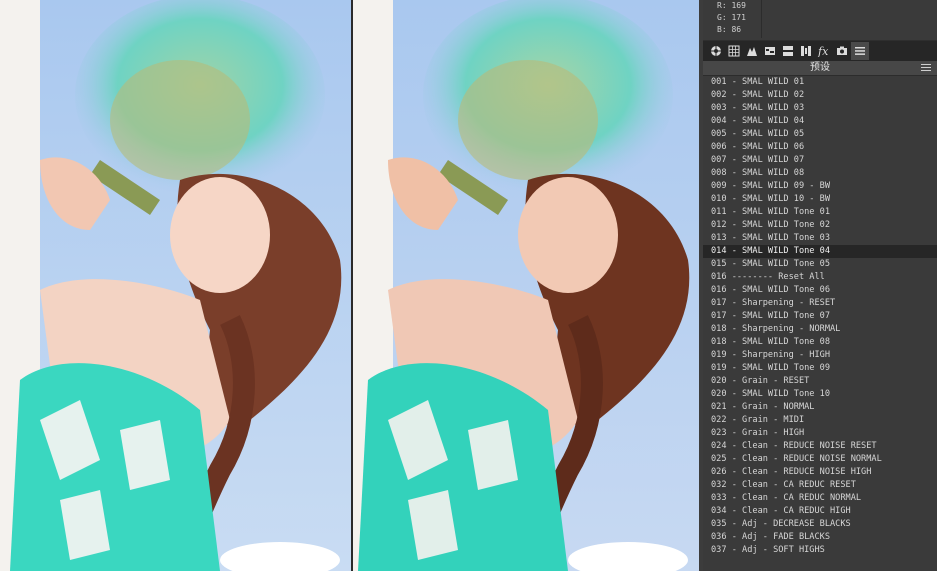 This screenshot has width=937, height=571. Describe the element at coordinates (734, 51) in the screenshot. I see `basic-grid-icon` at that location.